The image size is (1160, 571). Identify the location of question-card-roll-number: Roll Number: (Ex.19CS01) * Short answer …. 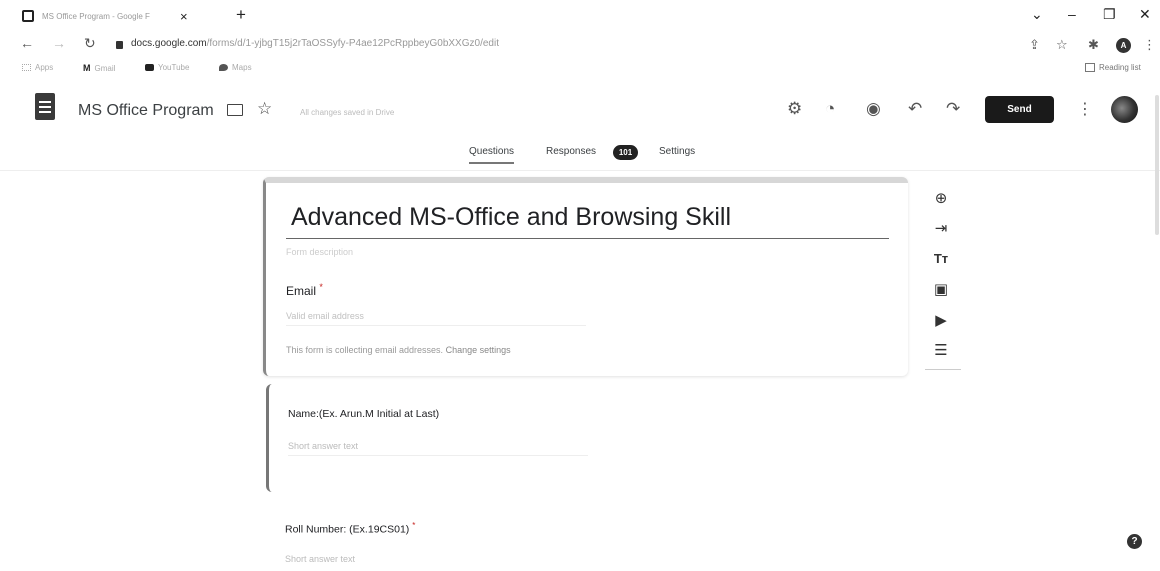
(587, 537).